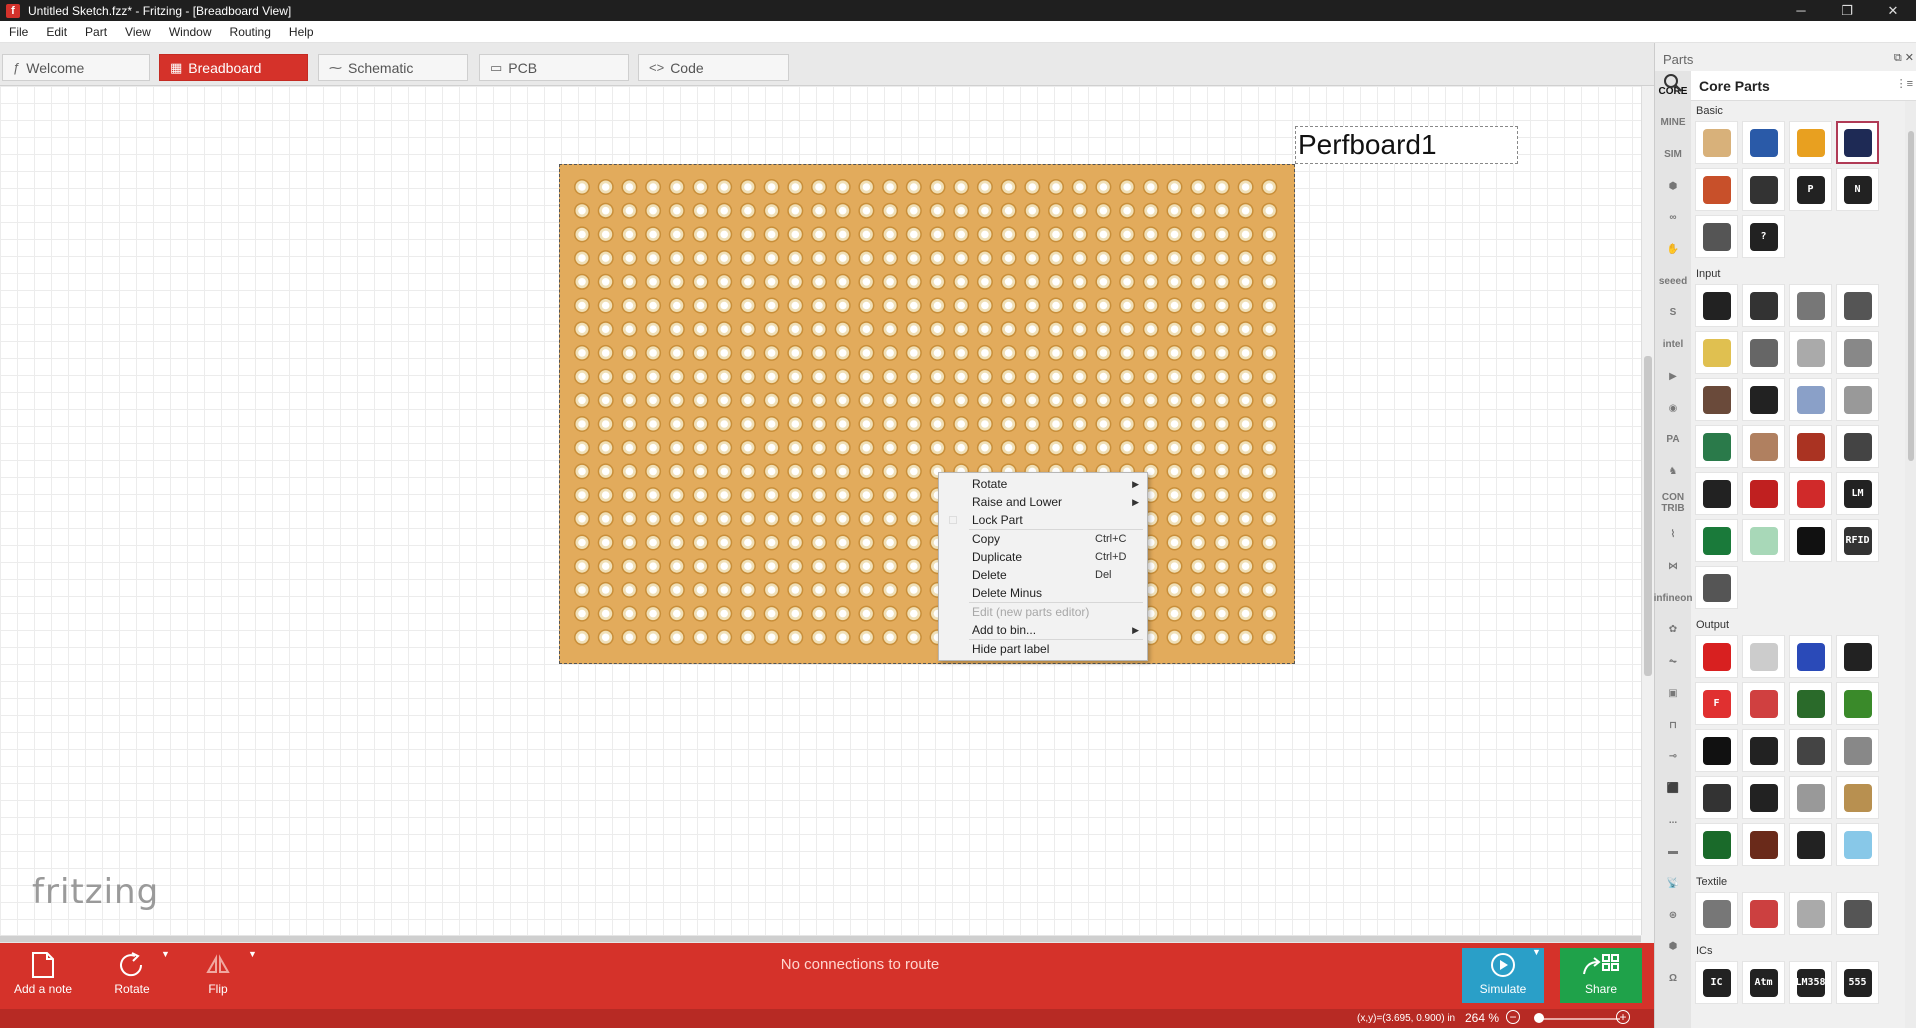  What do you see at coordinates (1673, 345) in the screenshot?
I see `bin-tab-8: intel` at bounding box center [1673, 345].